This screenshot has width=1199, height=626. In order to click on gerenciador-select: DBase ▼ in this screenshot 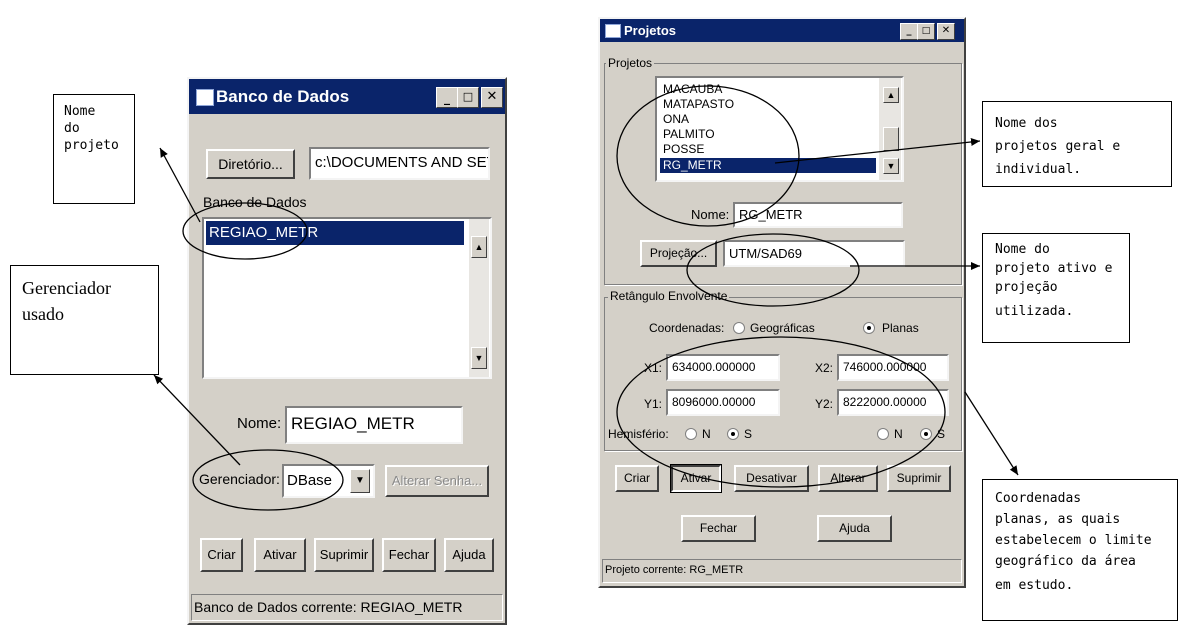, I will do `click(328, 481)`.